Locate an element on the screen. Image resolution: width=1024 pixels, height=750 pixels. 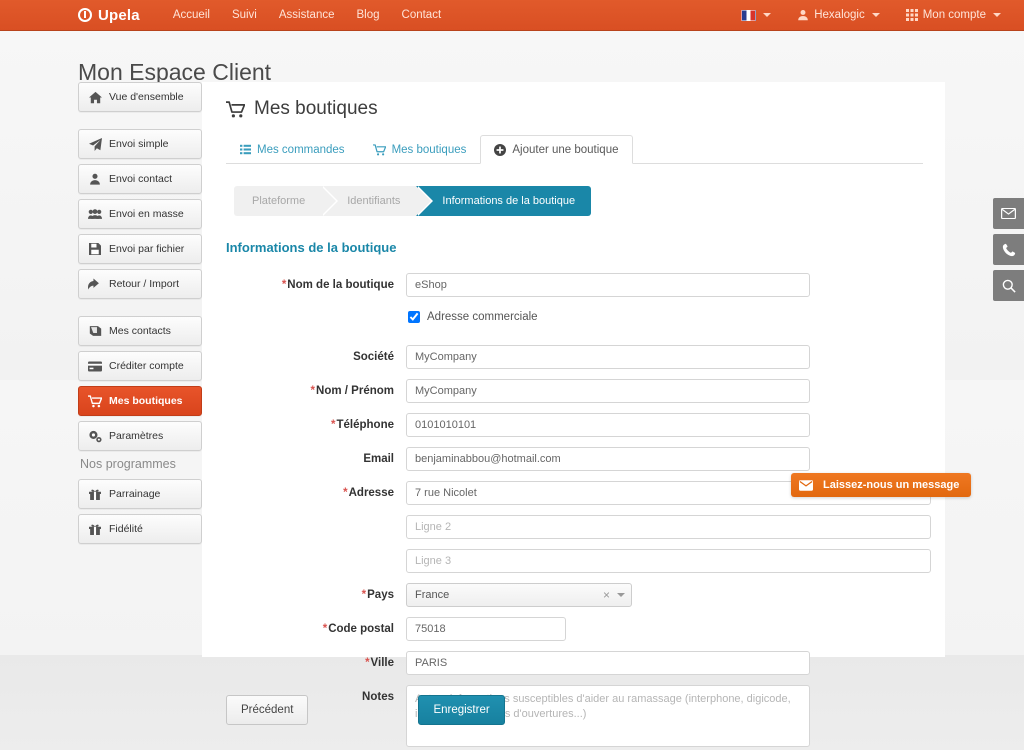
sidebar-item-parametres: Paramètres is located at coordinates (140, 436).